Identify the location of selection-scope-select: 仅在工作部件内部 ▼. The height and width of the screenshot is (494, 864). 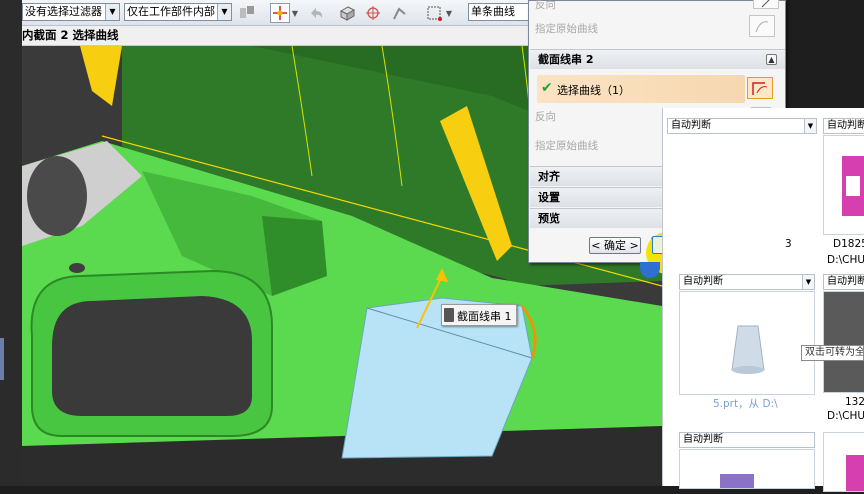
(178, 12).